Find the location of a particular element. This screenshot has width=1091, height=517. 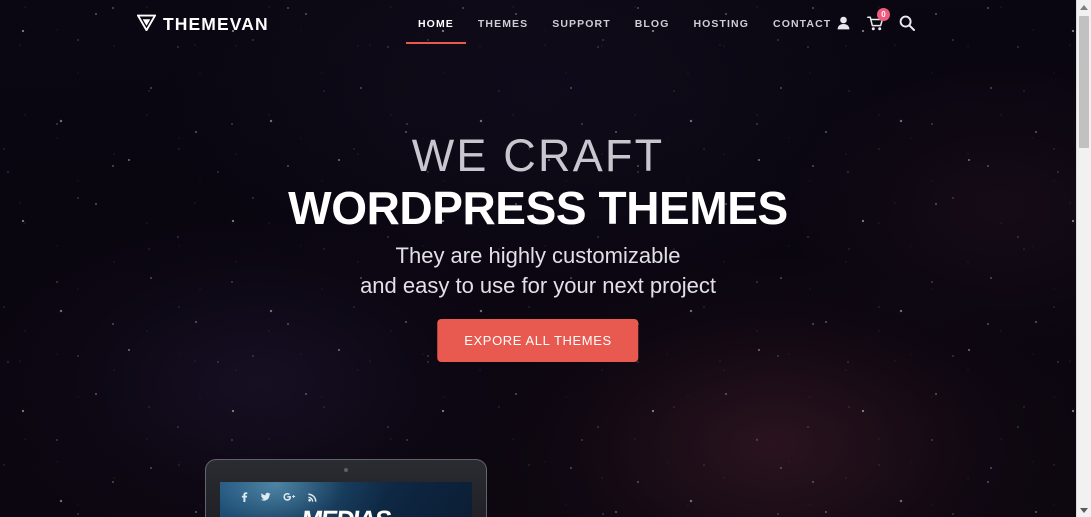

google-plus-icon is located at coordinates (289, 498).